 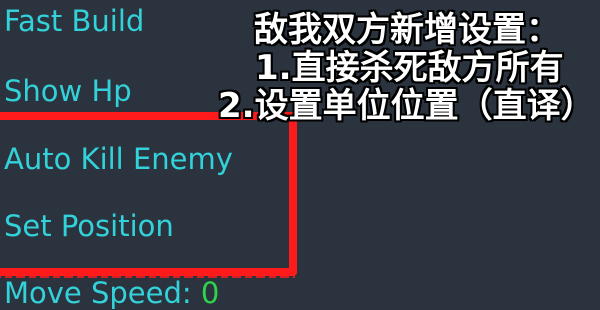 What do you see at coordinates (406, 106) in the screenshot?
I see `annotation-line-2: 2.设置单位位置（直译）` at bounding box center [406, 106].